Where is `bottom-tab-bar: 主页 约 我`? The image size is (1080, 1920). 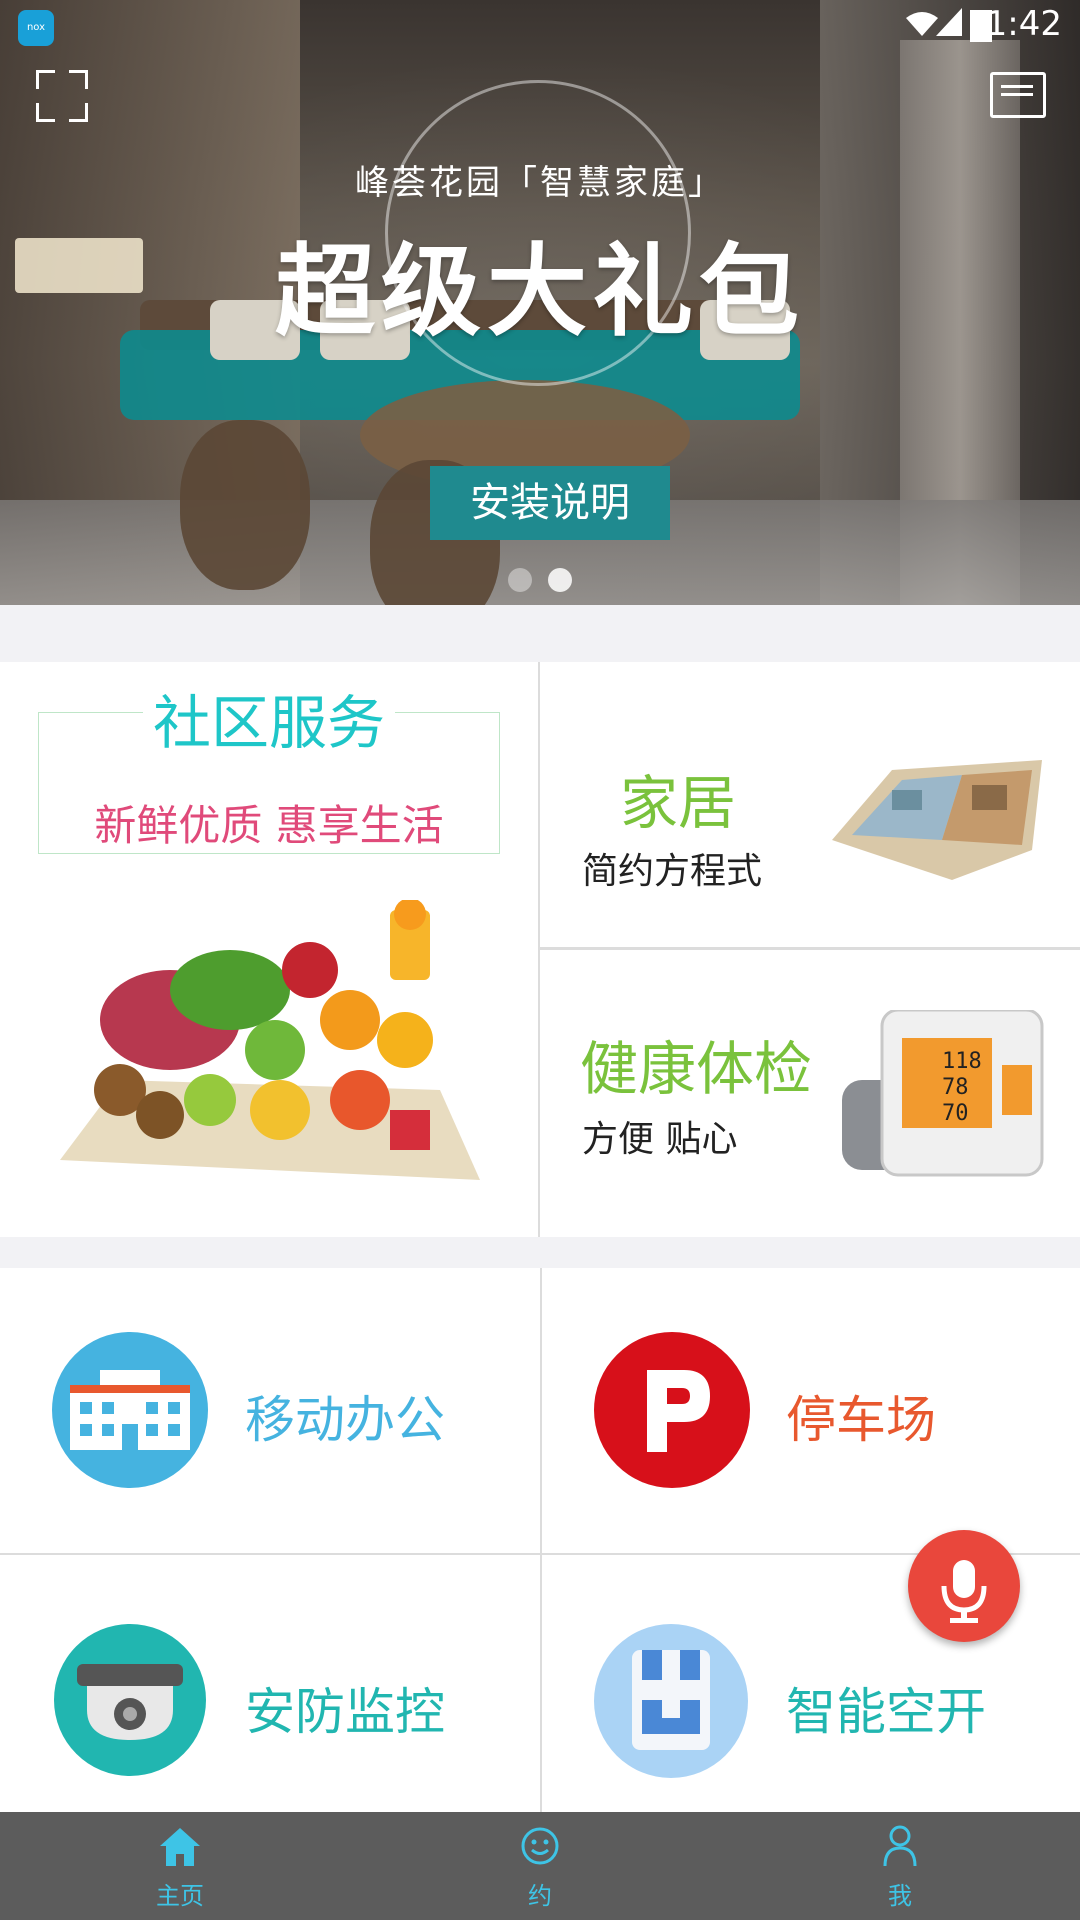
bottom-tab-bar: 主页 约 我 is located at coordinates (540, 1866).